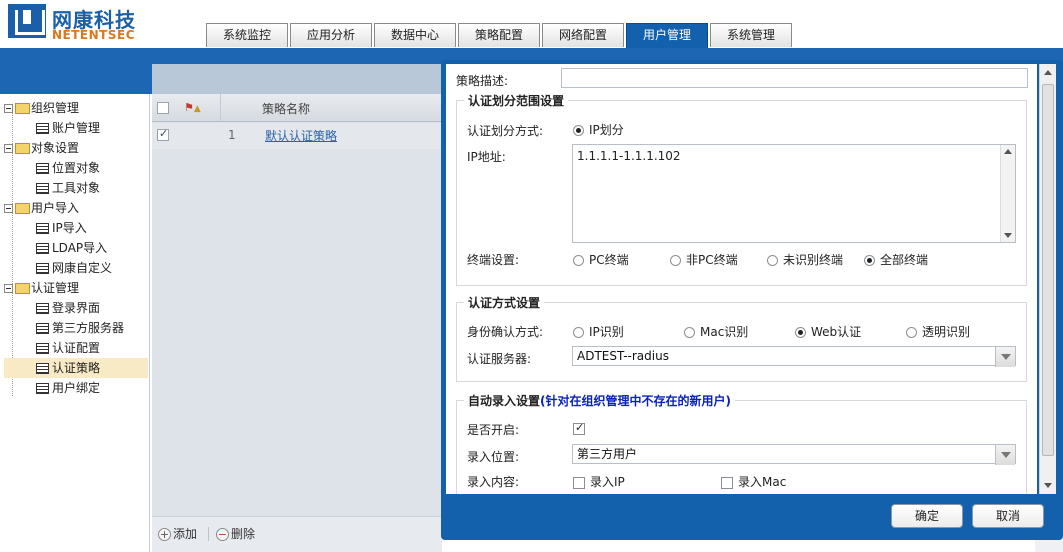 The height and width of the screenshot is (552, 1063). Describe the element at coordinates (751, 35) in the screenshot. I see `tab-system-management: 系统管理` at that location.